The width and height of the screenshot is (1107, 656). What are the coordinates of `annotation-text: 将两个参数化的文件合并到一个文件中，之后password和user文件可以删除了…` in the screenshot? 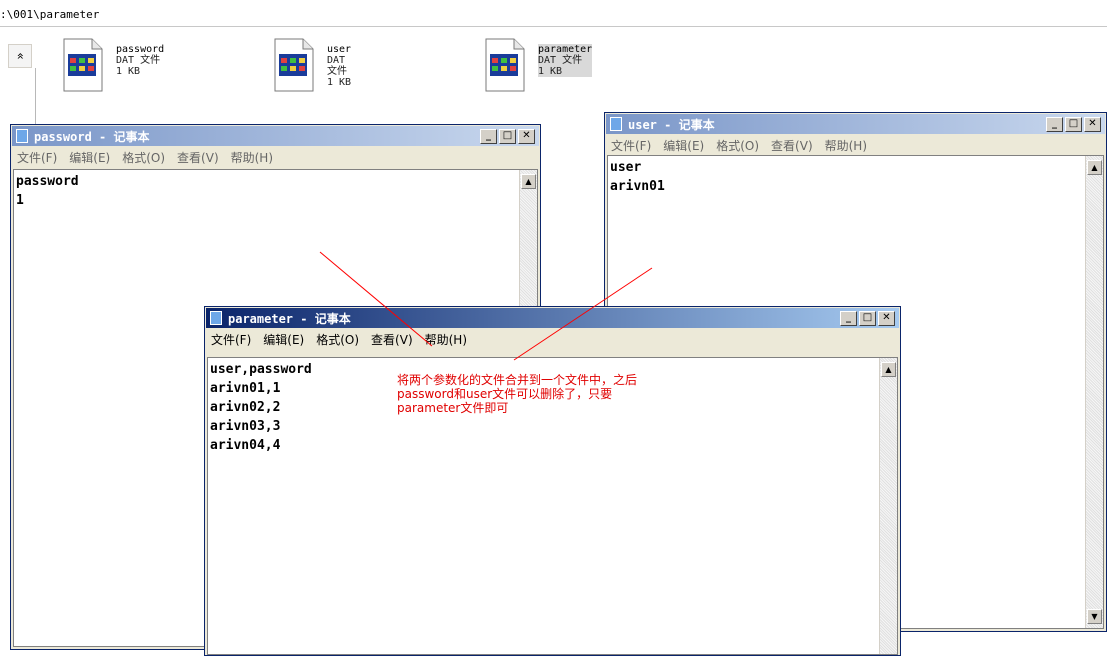 It's located at (517, 394).